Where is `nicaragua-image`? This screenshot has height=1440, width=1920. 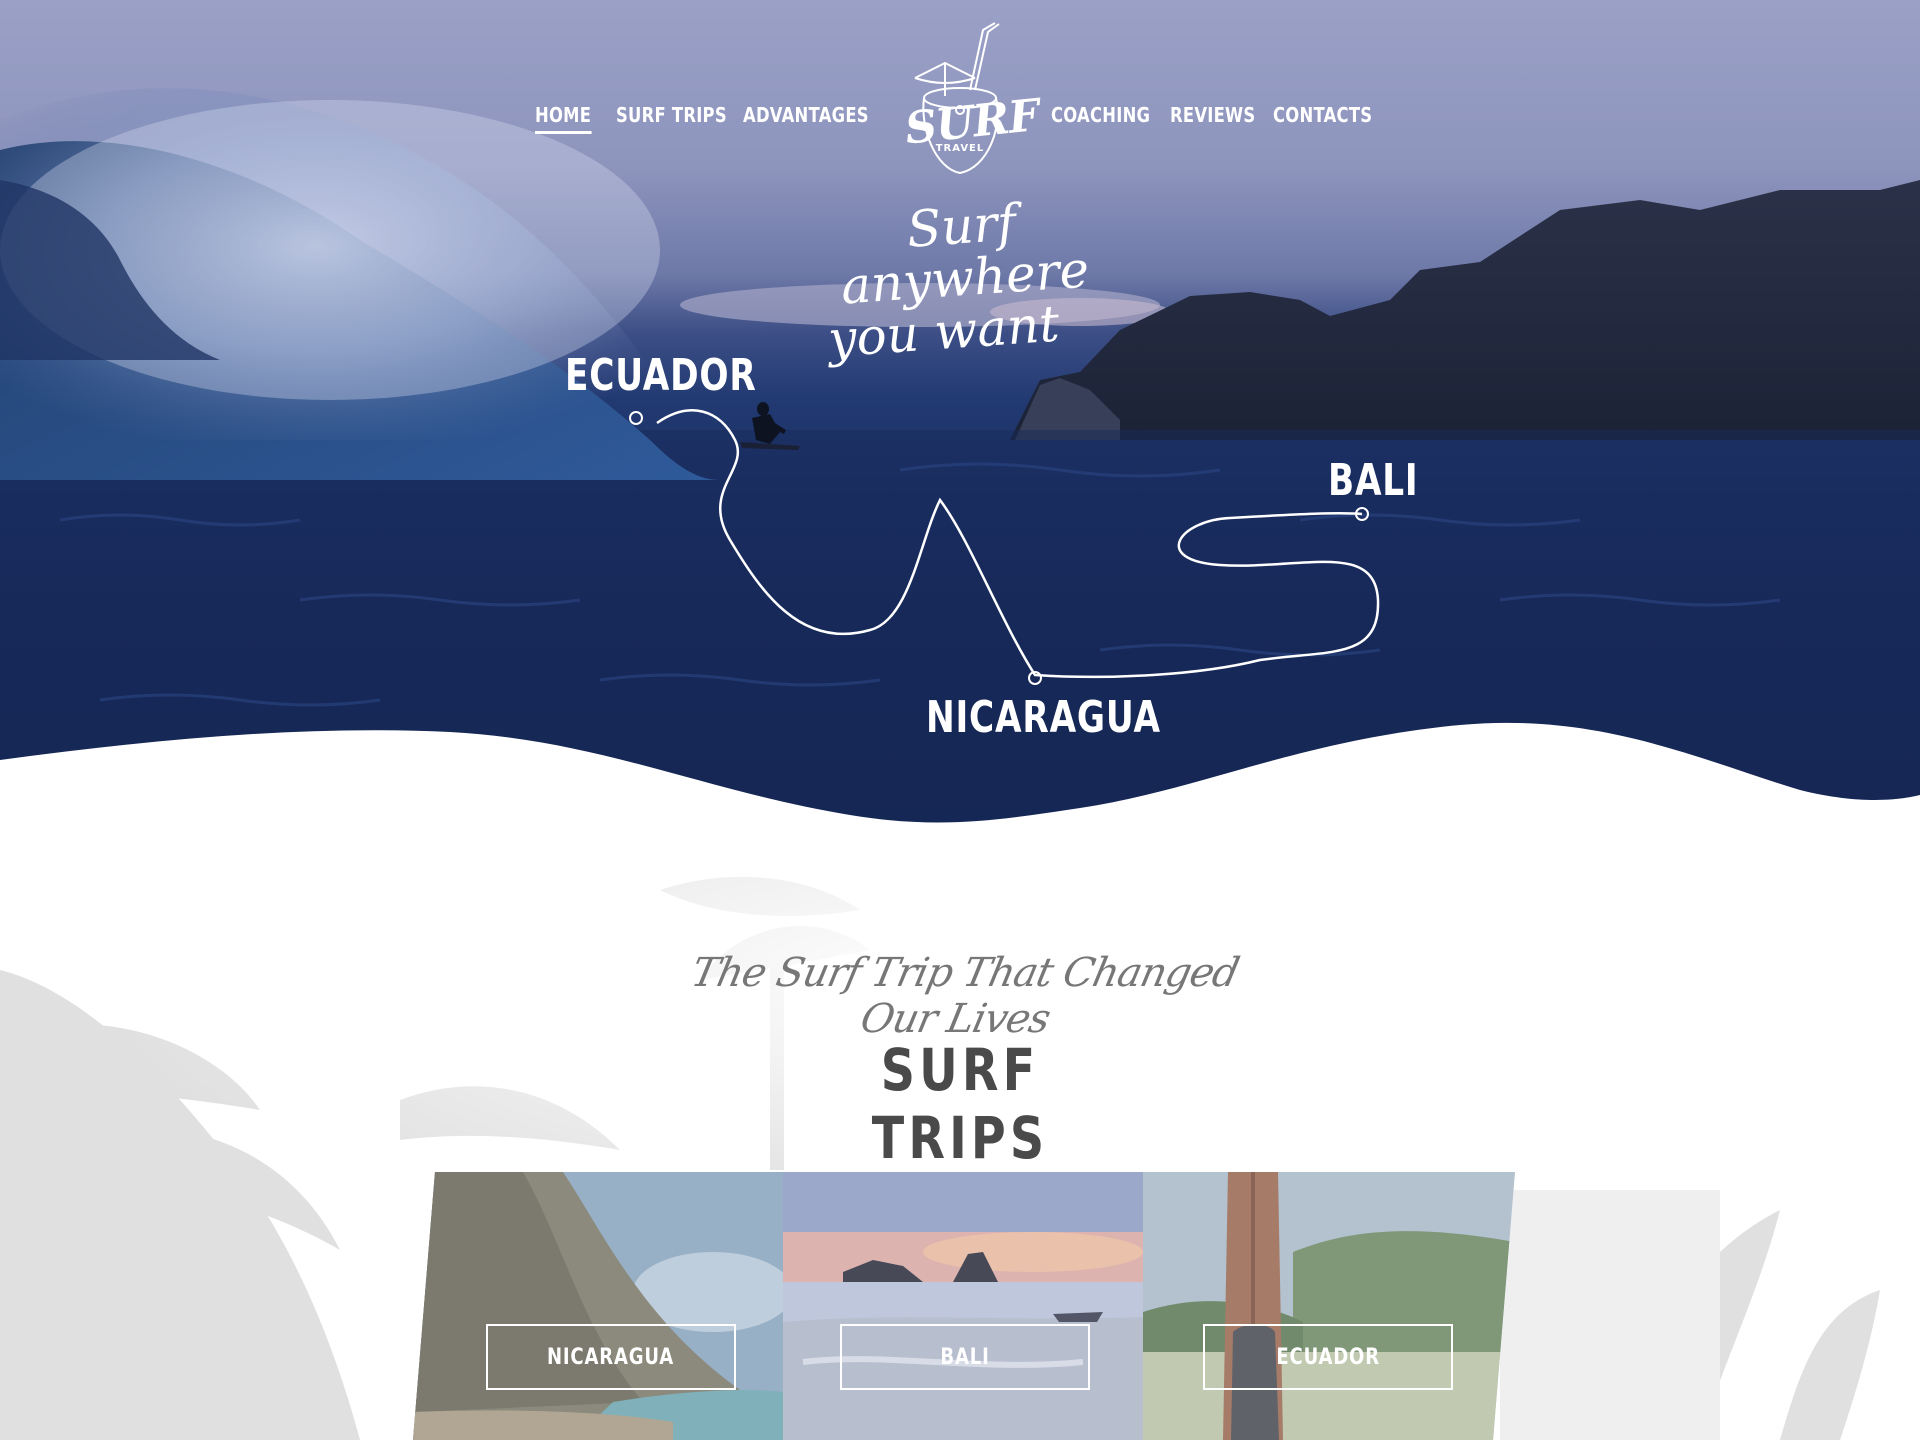 nicaragua-image is located at coordinates (598, 1306).